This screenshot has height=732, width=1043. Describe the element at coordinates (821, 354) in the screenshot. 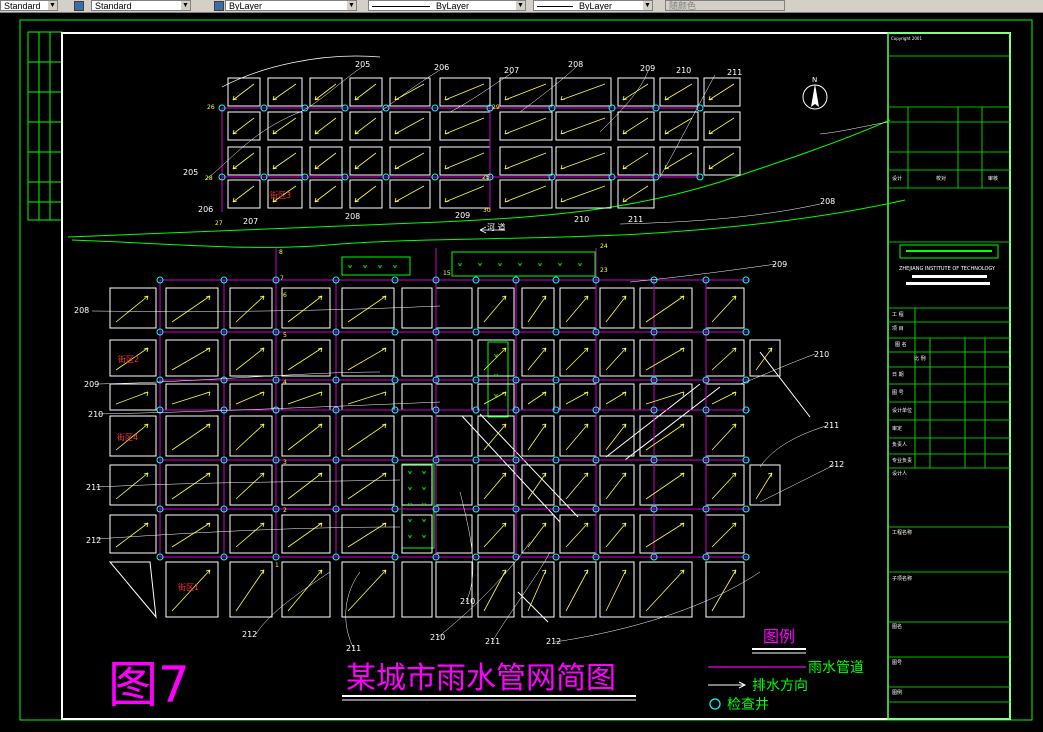

I see `pipe-label: 210` at that location.